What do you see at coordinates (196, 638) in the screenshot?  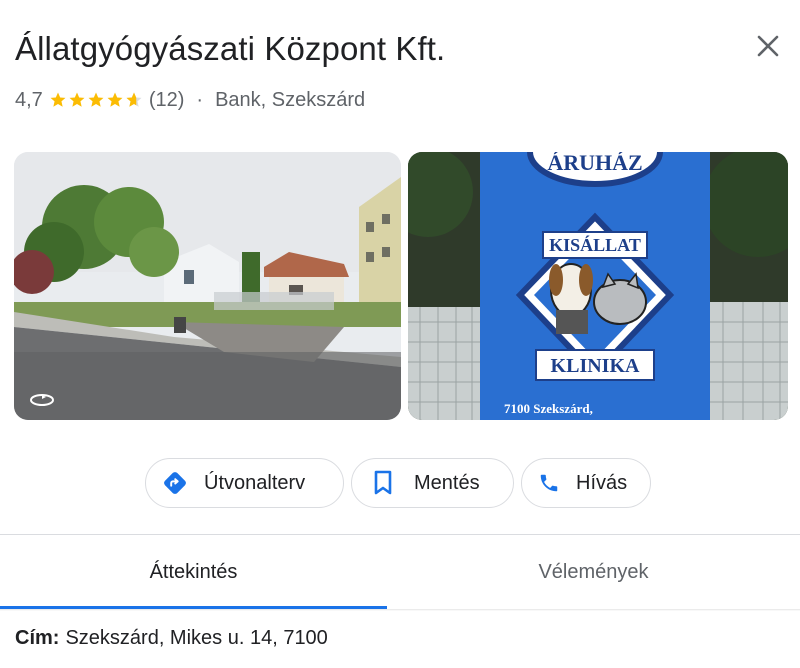 I see `address-value: Szekszárd, Mikes u. 14, 7100` at bounding box center [196, 638].